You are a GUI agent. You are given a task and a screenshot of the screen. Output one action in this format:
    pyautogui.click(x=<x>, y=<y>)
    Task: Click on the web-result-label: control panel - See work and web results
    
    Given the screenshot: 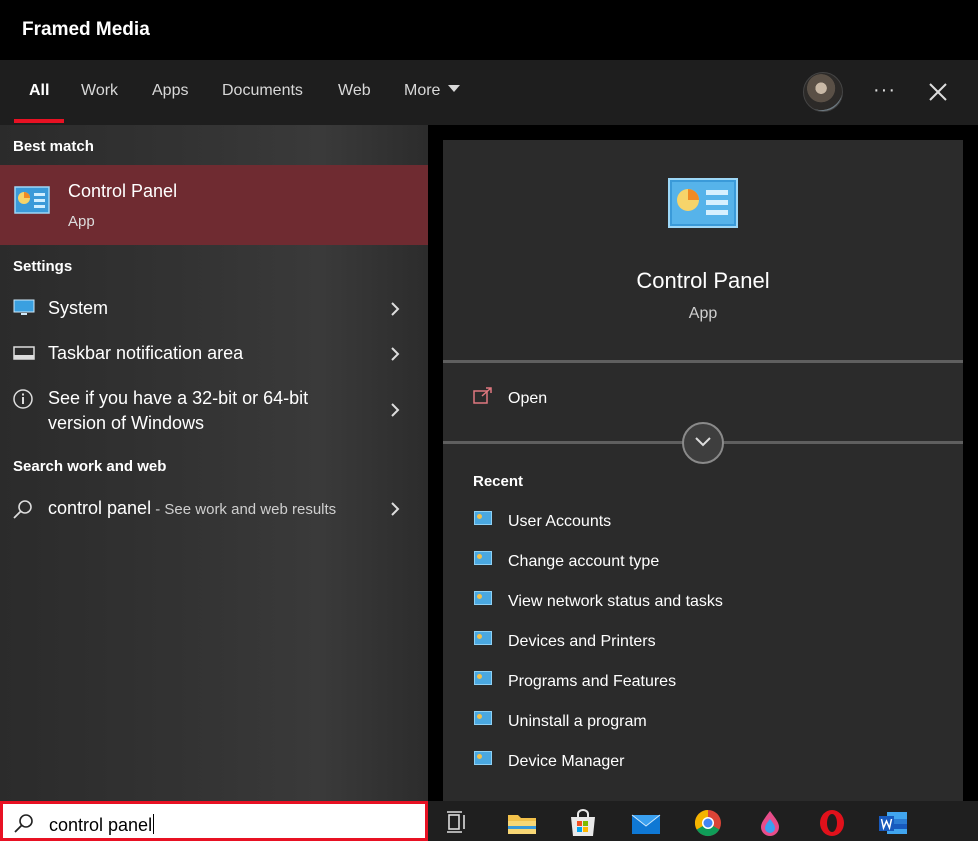 What is the action you would take?
    pyautogui.click(x=192, y=509)
    